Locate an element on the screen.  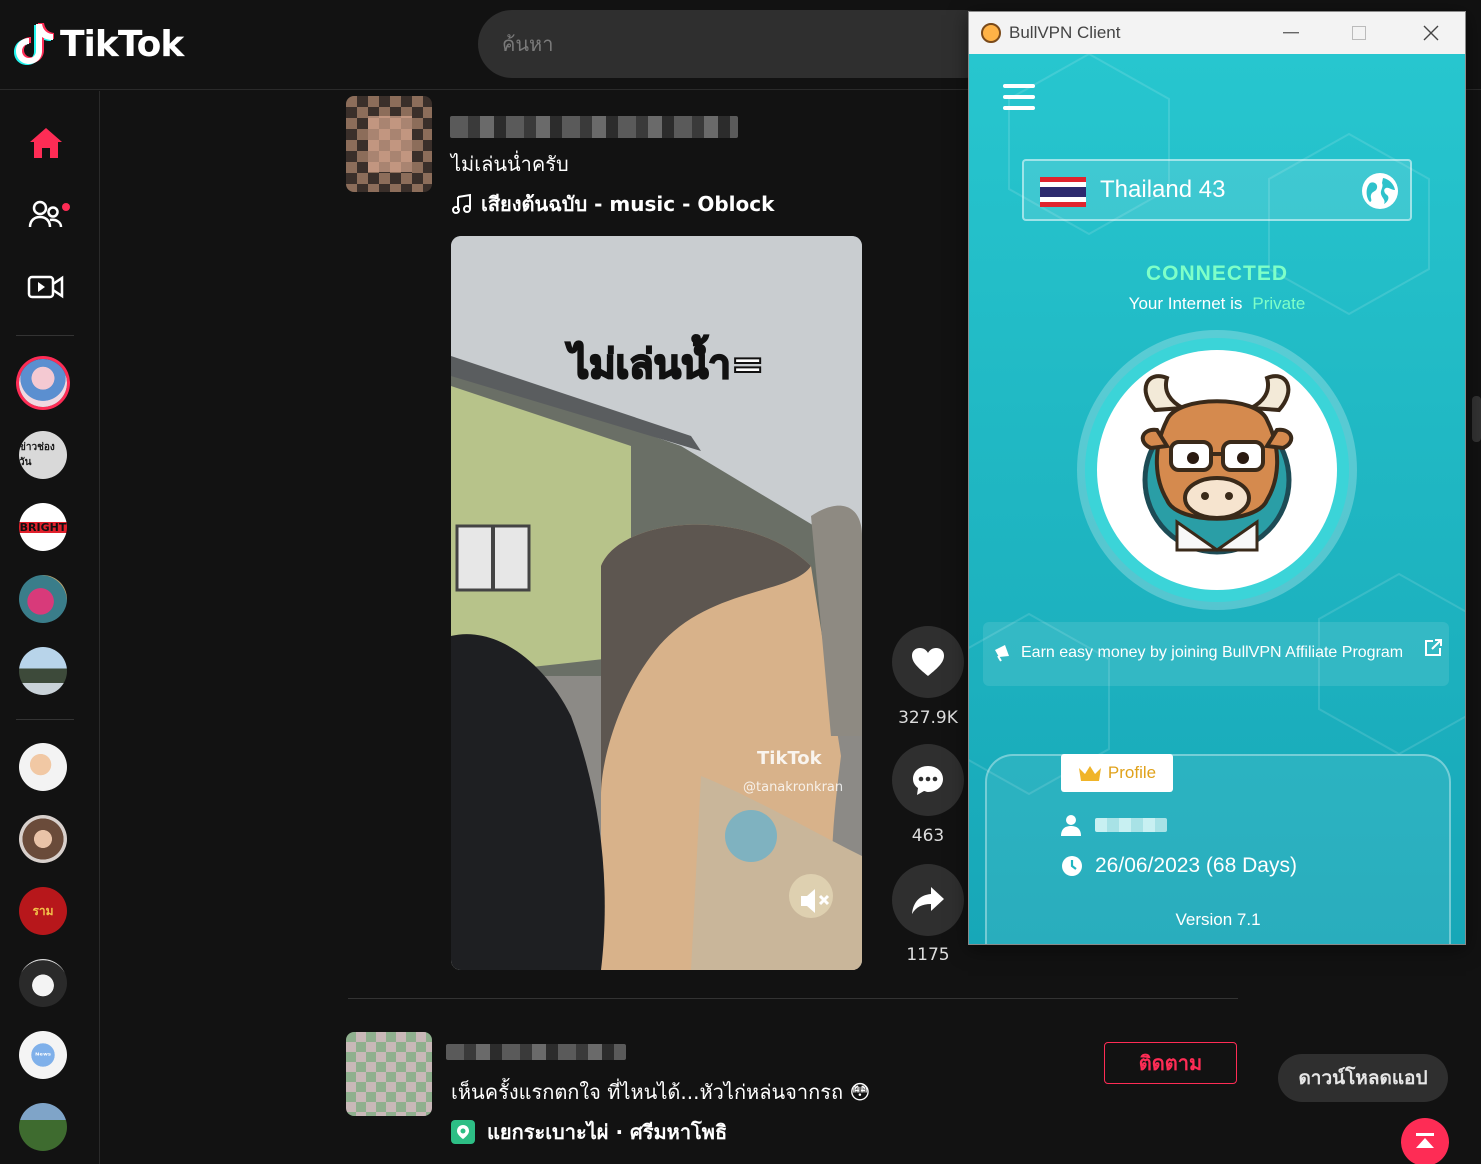
profile-card: Profile 26/06/2023 (68 Days) Version 7.1 is located at coordinates (1218, 849).